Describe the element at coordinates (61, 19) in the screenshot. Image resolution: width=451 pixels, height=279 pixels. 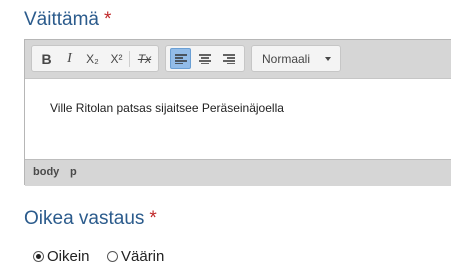
I see `statement-label: Väittämä` at that location.